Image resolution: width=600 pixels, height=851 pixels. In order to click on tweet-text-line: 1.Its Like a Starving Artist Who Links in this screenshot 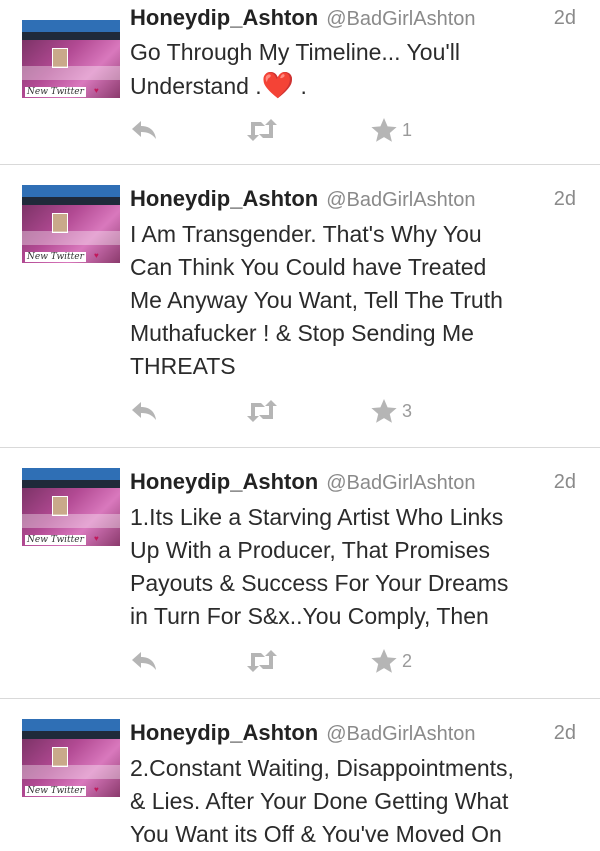, I will do `click(317, 517)`.